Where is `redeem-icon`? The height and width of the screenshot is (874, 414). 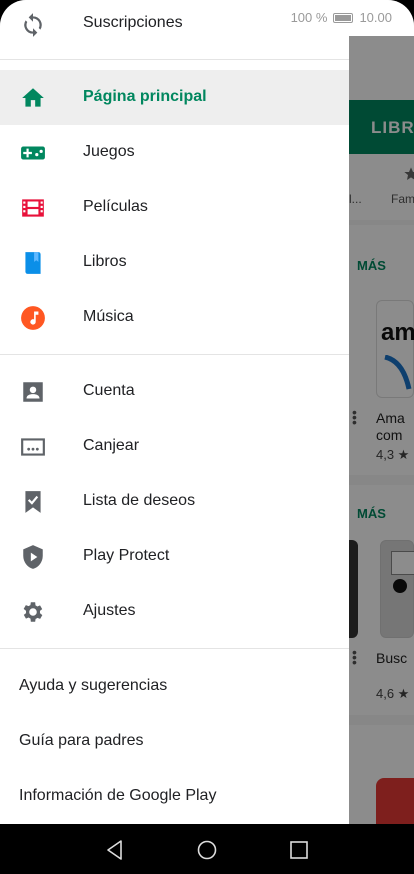 redeem-icon is located at coordinates (33, 447).